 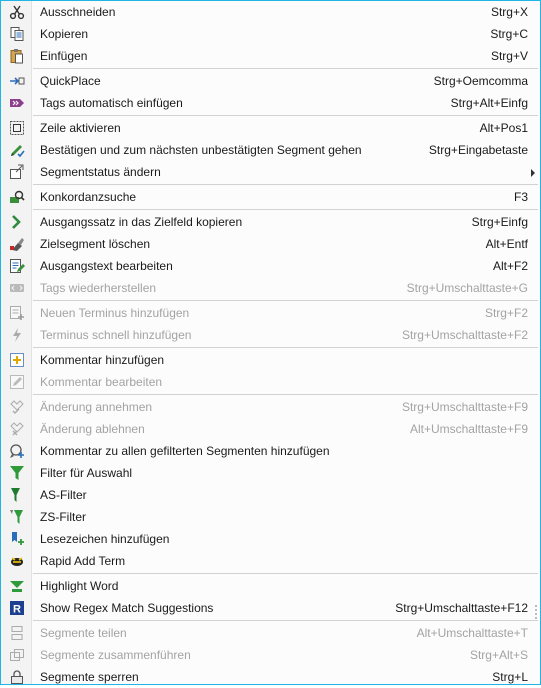 What do you see at coordinates (270, 244) in the screenshot?
I see `menu-item-clear-target: Zielsegment löschen Alt+Entf` at bounding box center [270, 244].